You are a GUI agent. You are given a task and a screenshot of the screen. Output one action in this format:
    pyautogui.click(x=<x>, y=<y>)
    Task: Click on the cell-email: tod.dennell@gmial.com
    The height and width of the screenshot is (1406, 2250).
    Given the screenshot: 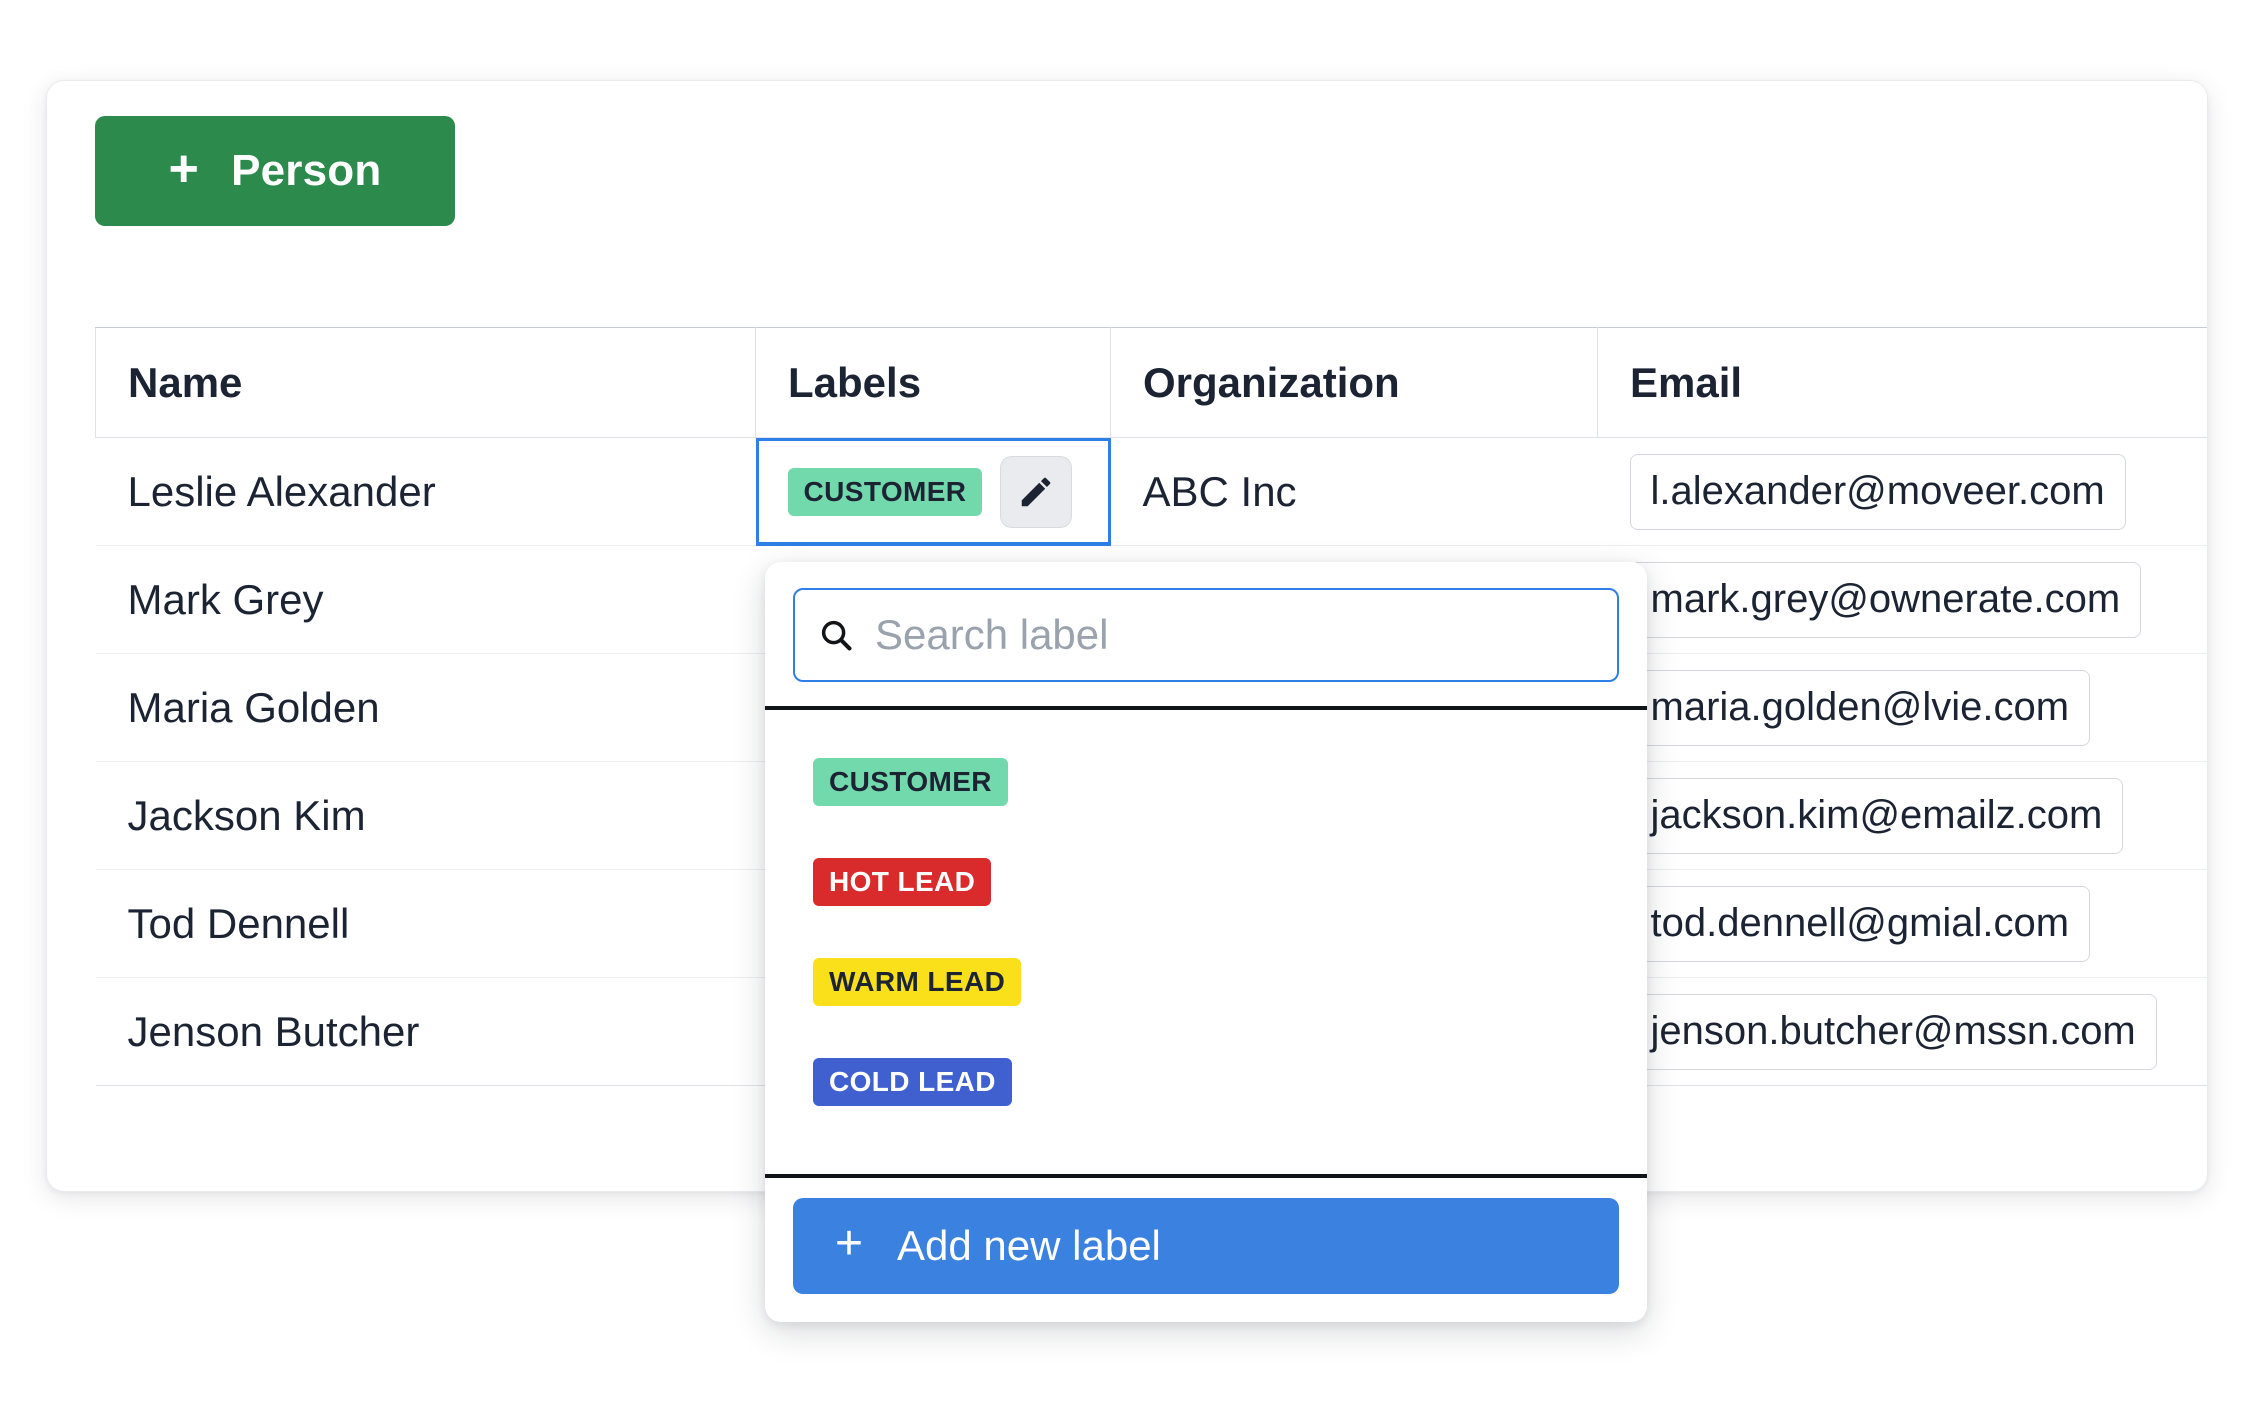 What is the action you would take?
    pyautogui.click(x=1902, y=923)
    